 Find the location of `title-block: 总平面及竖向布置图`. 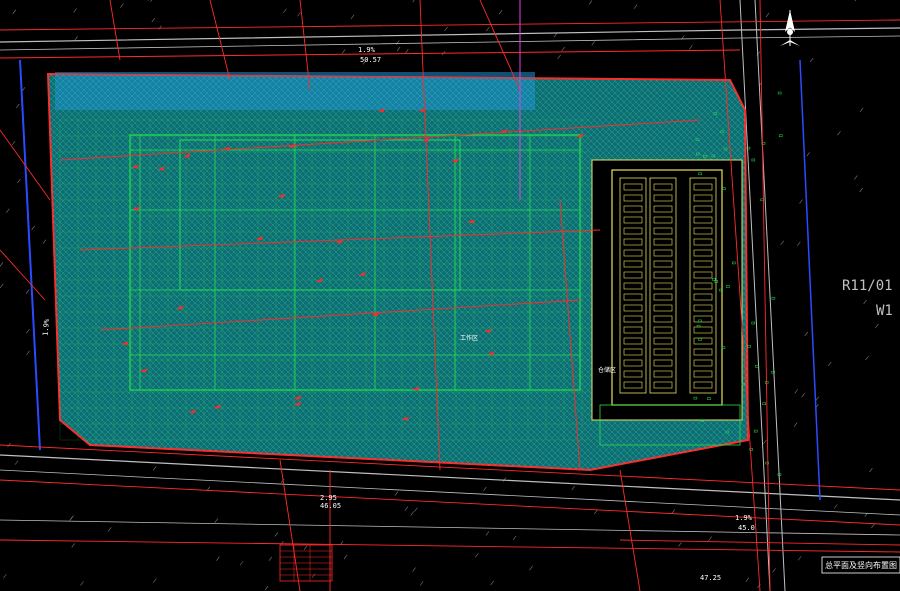

title-block: 总平面及竖向布置图 is located at coordinates (860, 565).